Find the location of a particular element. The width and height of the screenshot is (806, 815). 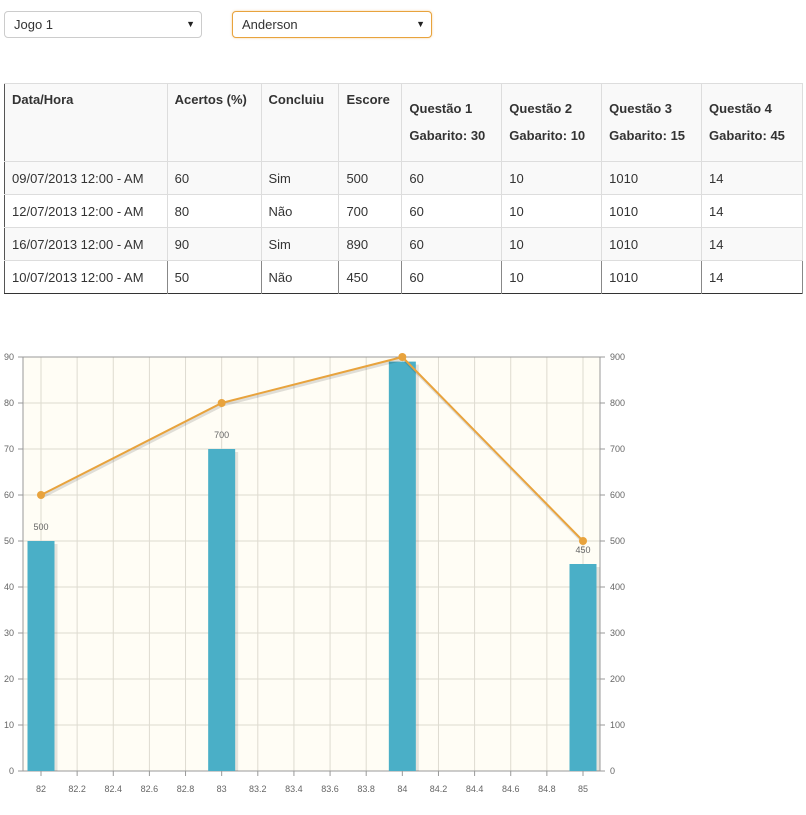

bar-value-label: 500 is located at coordinates (40, 527).